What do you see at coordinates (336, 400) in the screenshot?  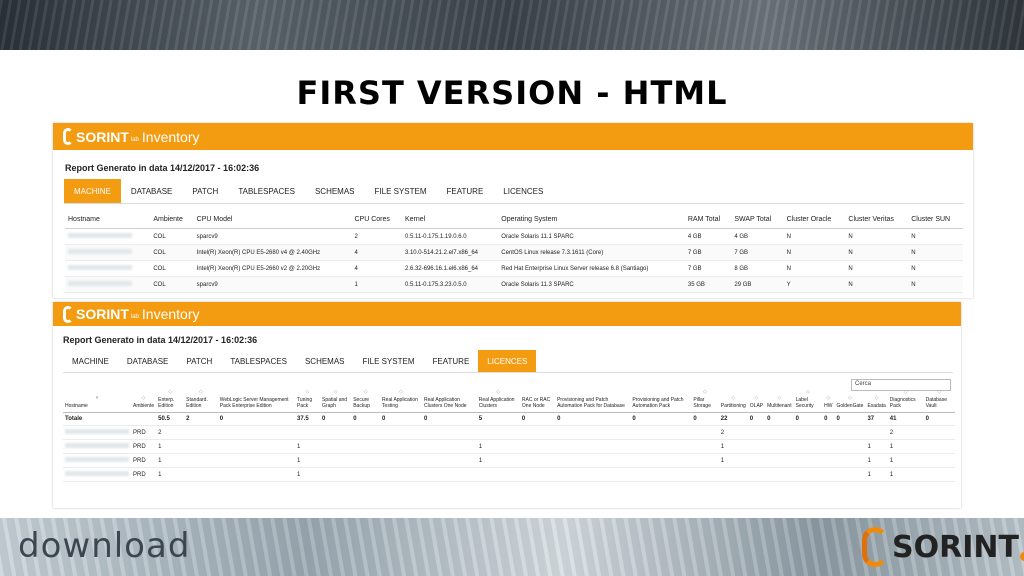 I see `col-spatial-graph: ◇ Spatial and Graph` at bounding box center [336, 400].